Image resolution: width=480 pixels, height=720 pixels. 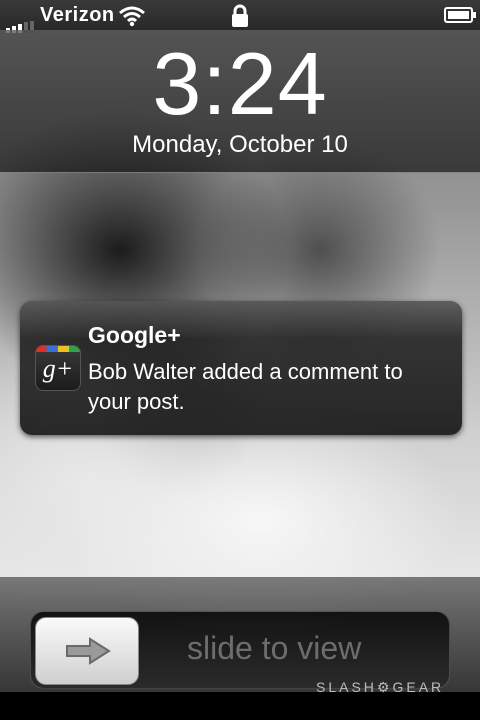 I want to click on unlock-slider-track: slide to view, so click(x=240, y=650).